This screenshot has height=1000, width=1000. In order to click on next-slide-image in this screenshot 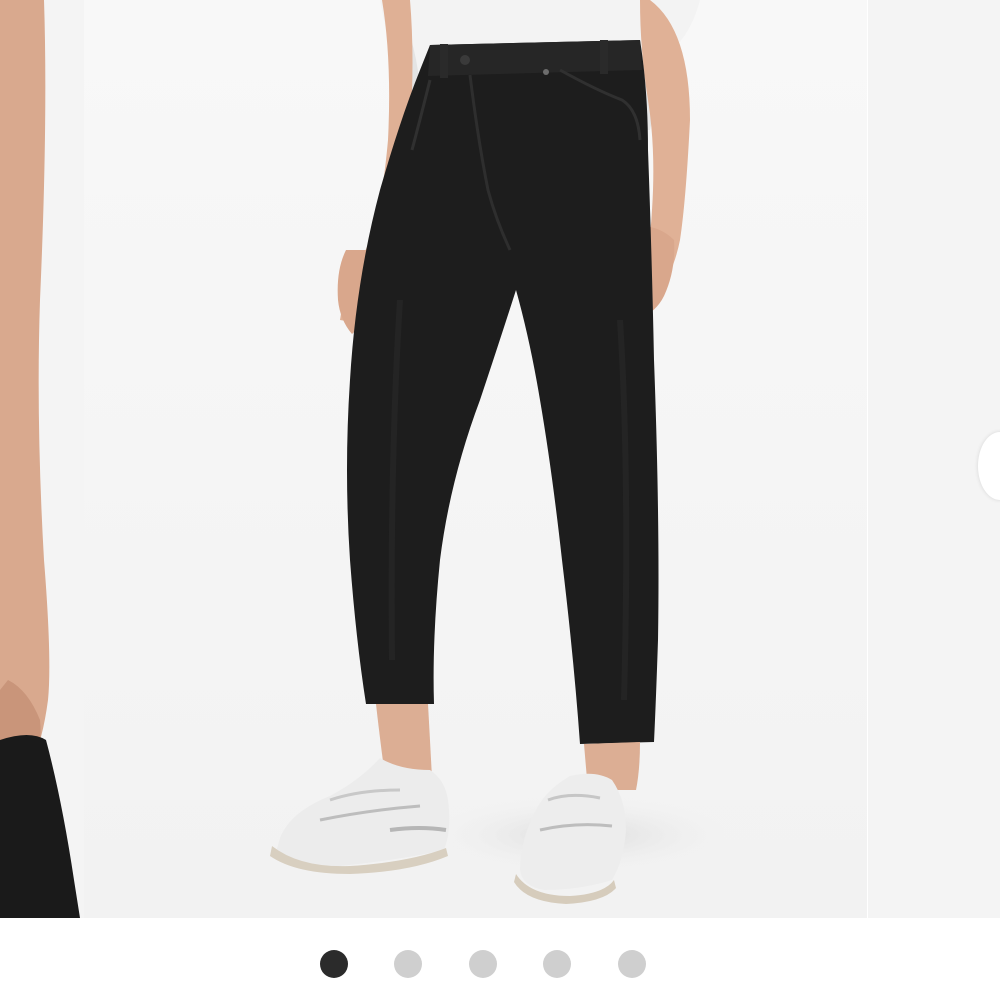, I will do `click(934, 459)`.